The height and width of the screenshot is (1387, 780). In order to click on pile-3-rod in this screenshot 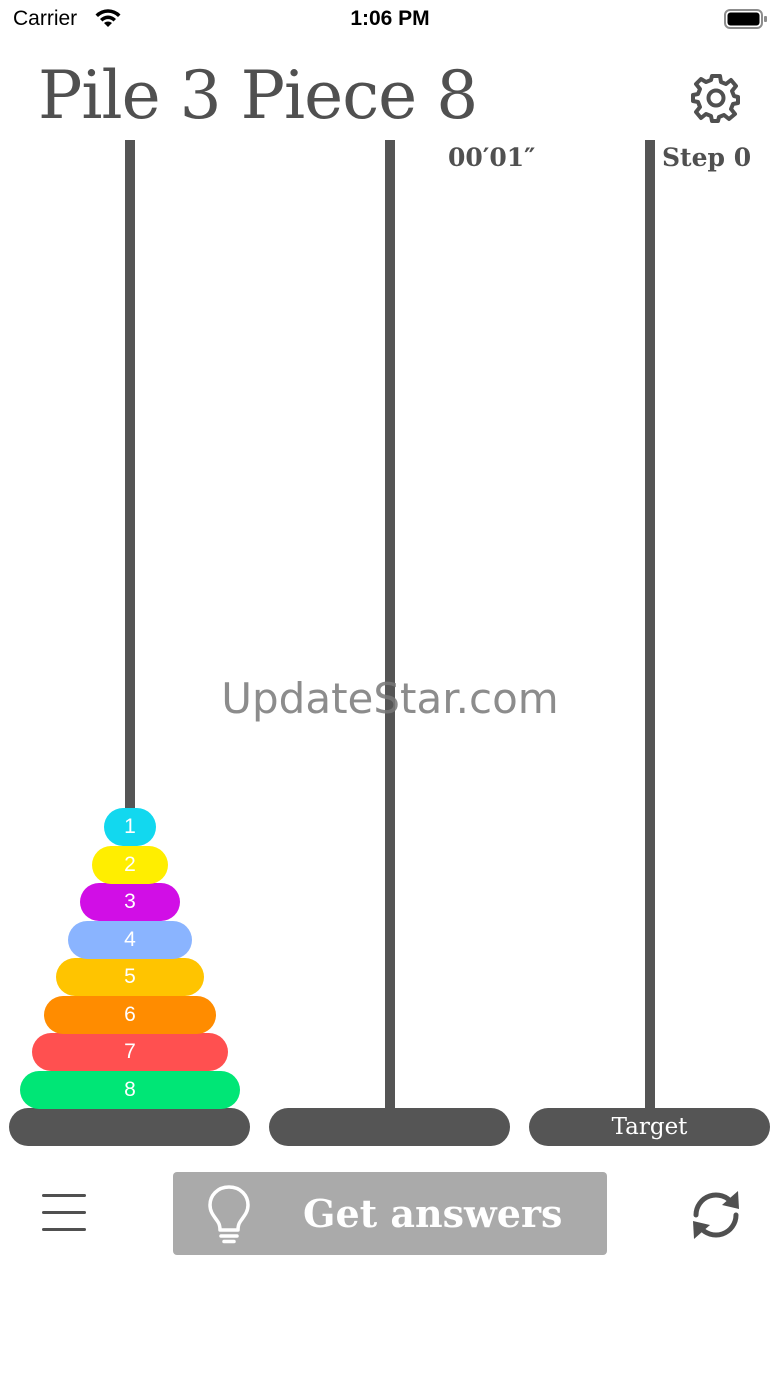, I will do `click(650, 626)`.